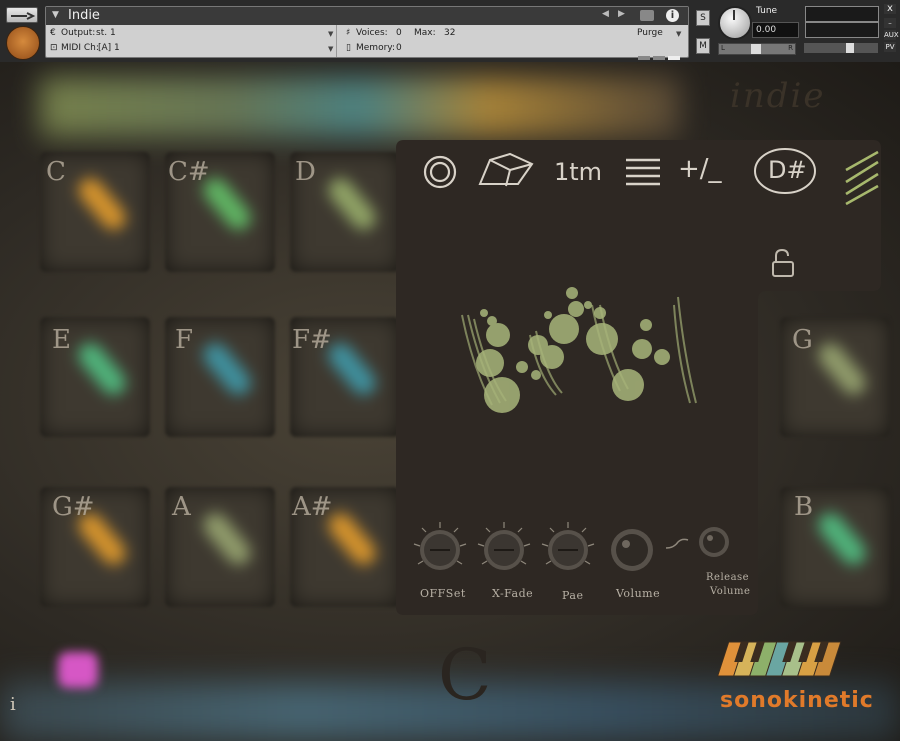 The image size is (900, 741). What do you see at coordinates (443, 593) in the screenshot?
I see `offset-label: OFFSet` at bounding box center [443, 593].